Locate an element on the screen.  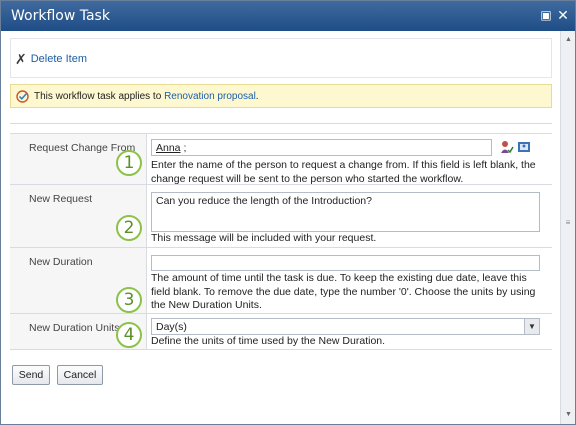
request-change-from-input: Anna ; is located at coordinates (321, 147).